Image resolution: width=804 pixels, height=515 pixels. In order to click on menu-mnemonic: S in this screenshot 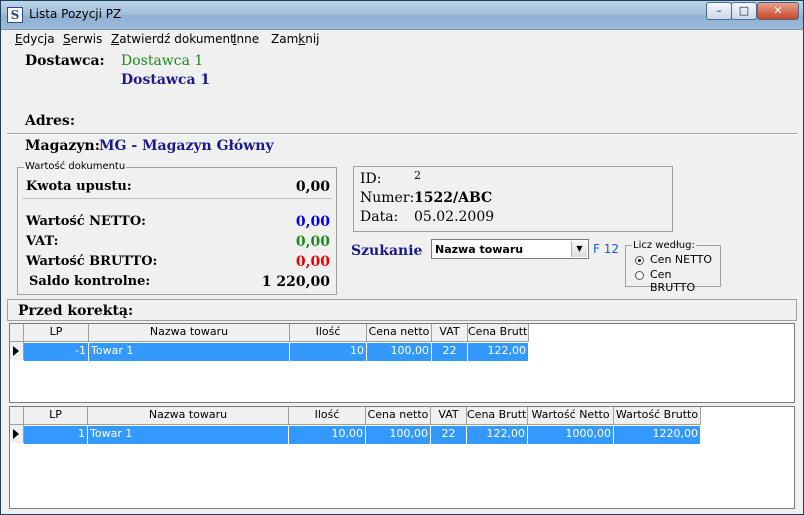, I will do `click(67, 39)`.